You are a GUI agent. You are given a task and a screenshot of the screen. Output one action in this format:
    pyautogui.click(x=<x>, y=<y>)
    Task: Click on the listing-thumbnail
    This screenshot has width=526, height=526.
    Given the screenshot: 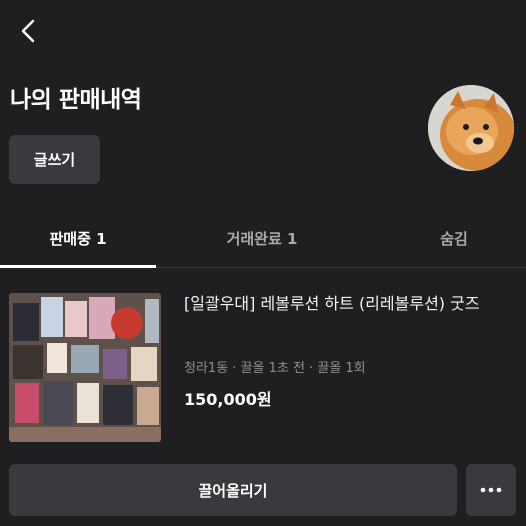 What is the action you would take?
    pyautogui.click(x=85, y=367)
    